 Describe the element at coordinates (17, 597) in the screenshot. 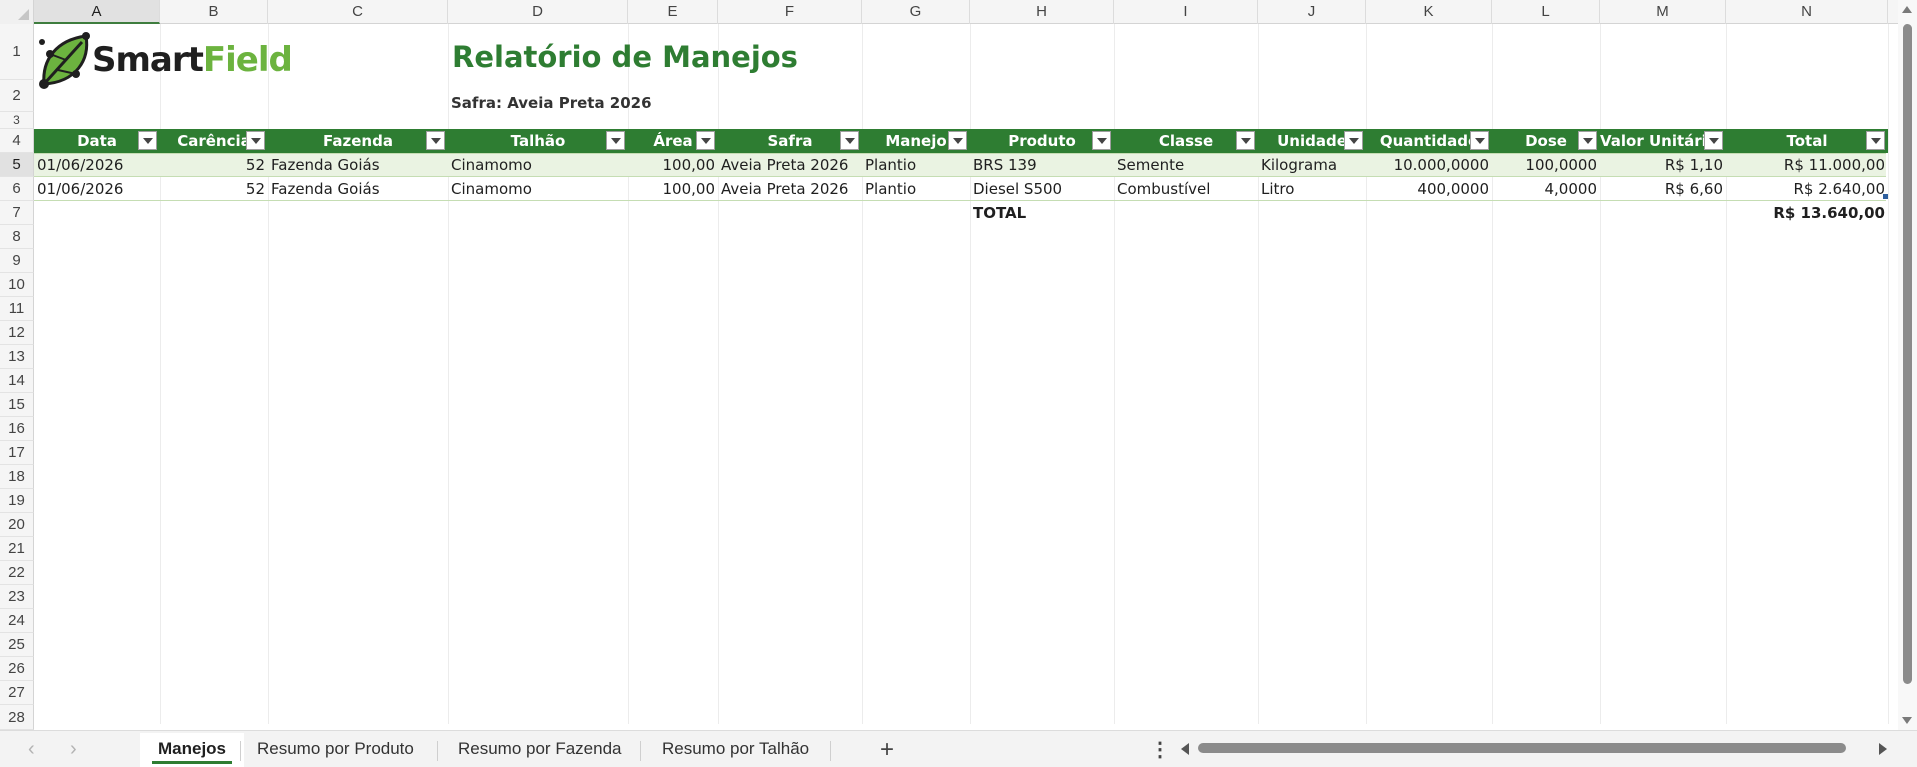

I see `row-header-23: 23` at that location.